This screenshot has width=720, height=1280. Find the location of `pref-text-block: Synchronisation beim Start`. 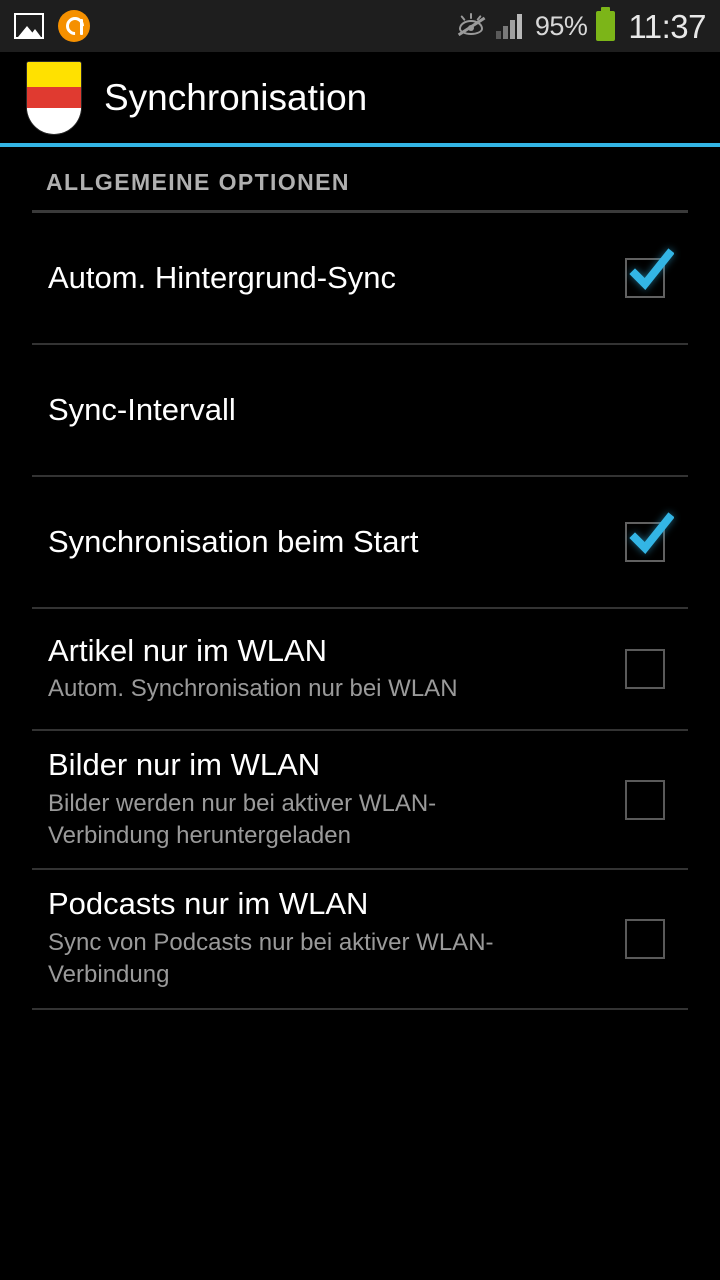

pref-text-block: Synchronisation beim Start is located at coordinates (317, 542).